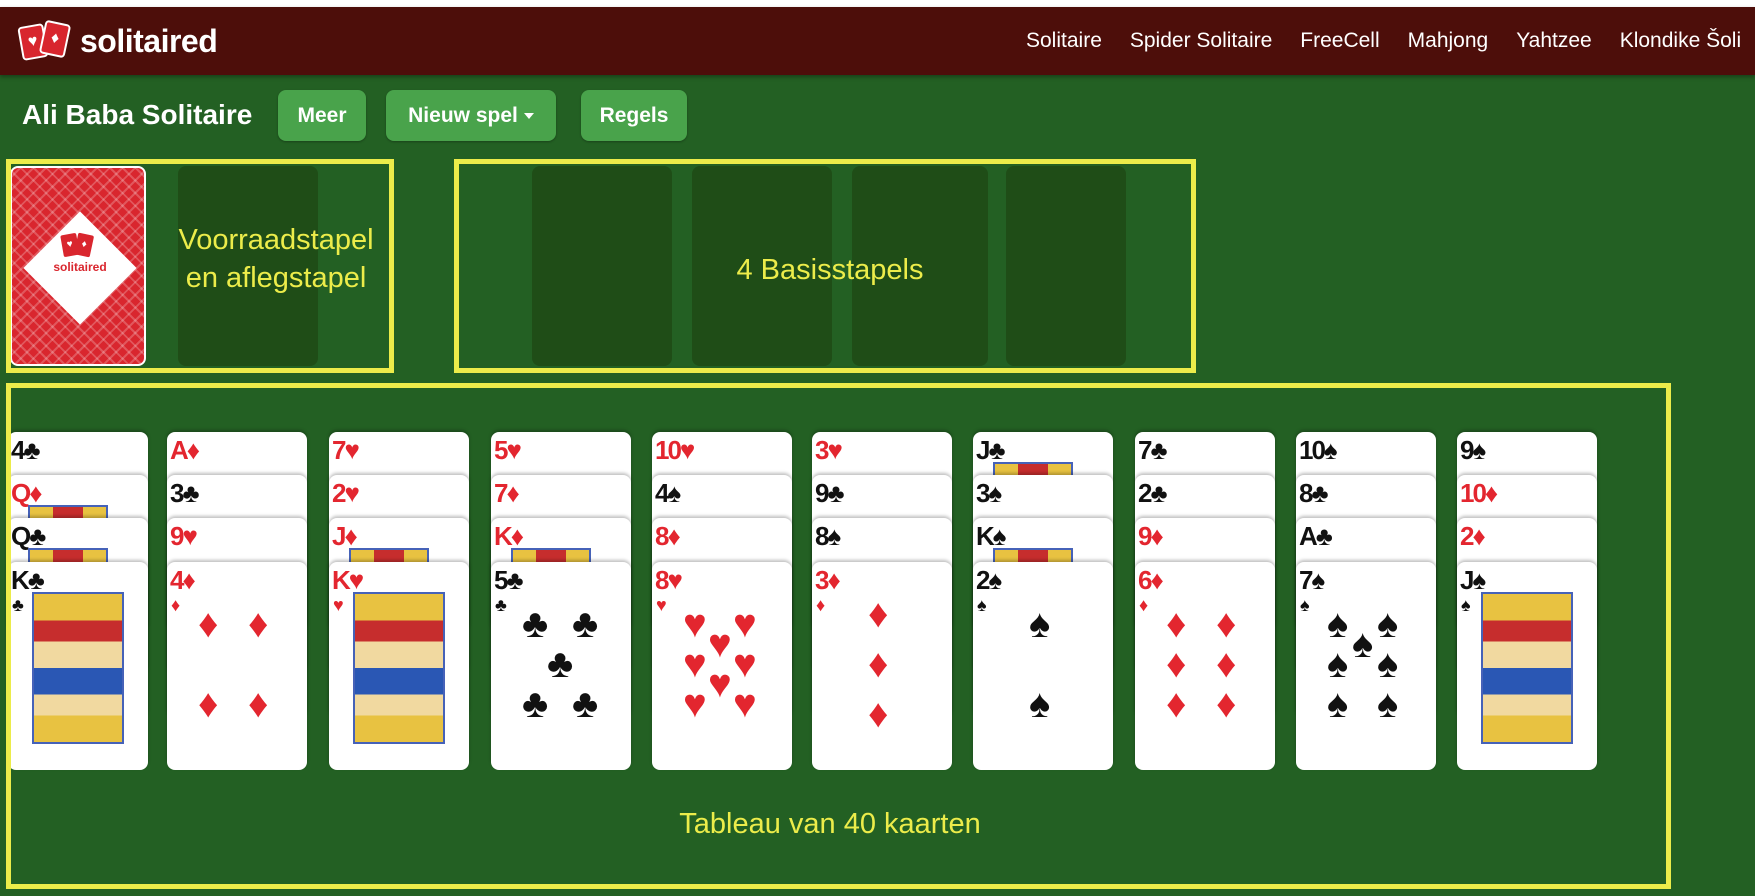 The height and width of the screenshot is (896, 1755). Describe the element at coordinates (528, 115) in the screenshot. I see `chevron-down-icon` at that location.